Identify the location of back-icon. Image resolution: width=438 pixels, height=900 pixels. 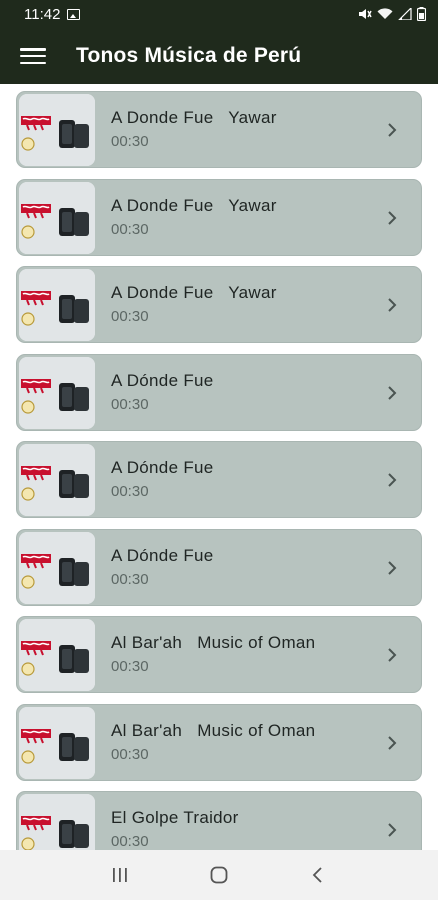
(318, 875).